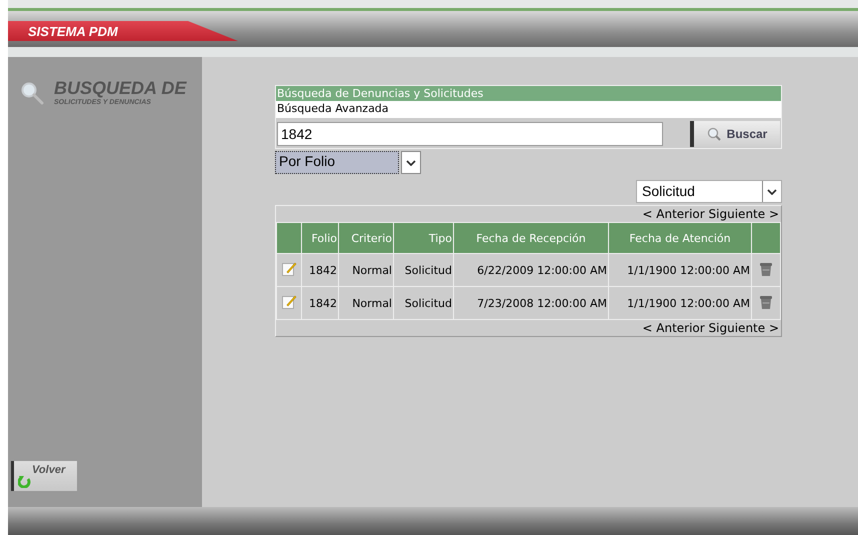 This screenshot has height=535, width=858. What do you see at coordinates (470, 134) in the screenshot?
I see `search-field: 1842` at bounding box center [470, 134].